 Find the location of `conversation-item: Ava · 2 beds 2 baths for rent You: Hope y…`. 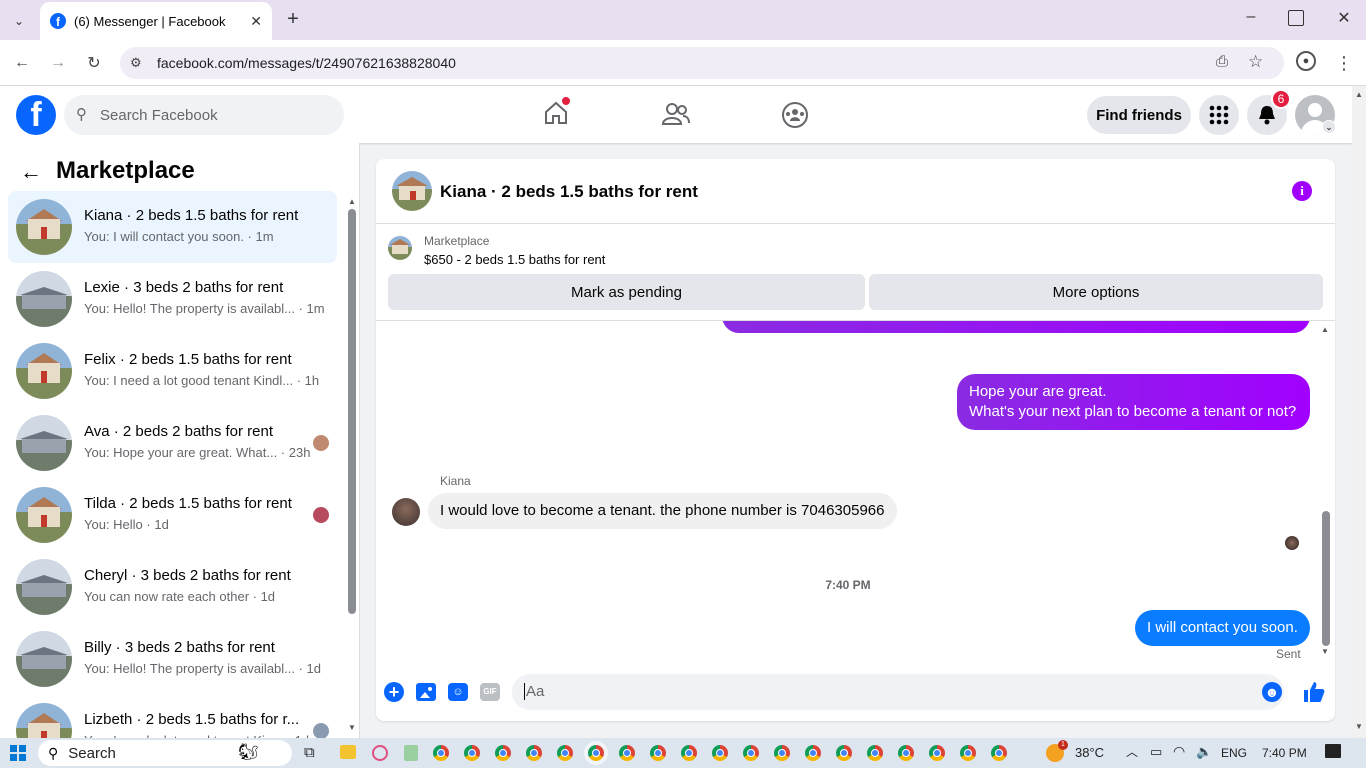

conversation-item: Ava · 2 beds 2 baths for rent You: Hope y… is located at coordinates (172, 443).